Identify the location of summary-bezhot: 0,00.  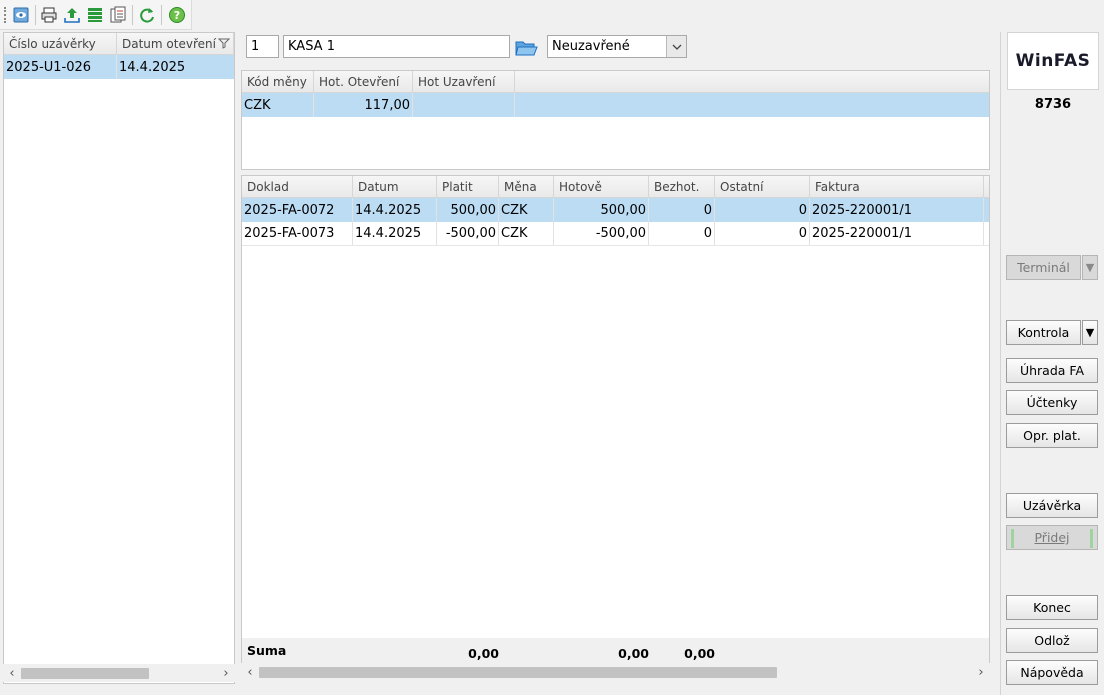
(699, 653).